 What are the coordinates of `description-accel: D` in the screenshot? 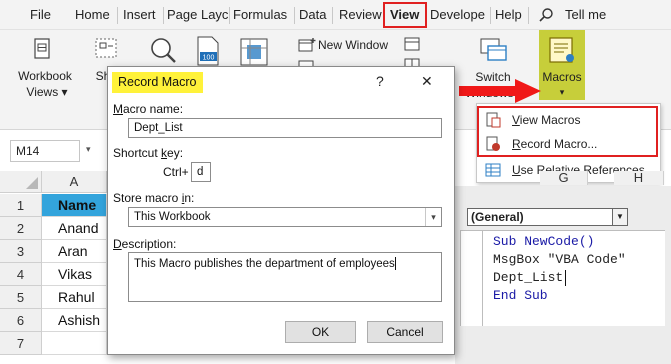 It's located at (117, 244).